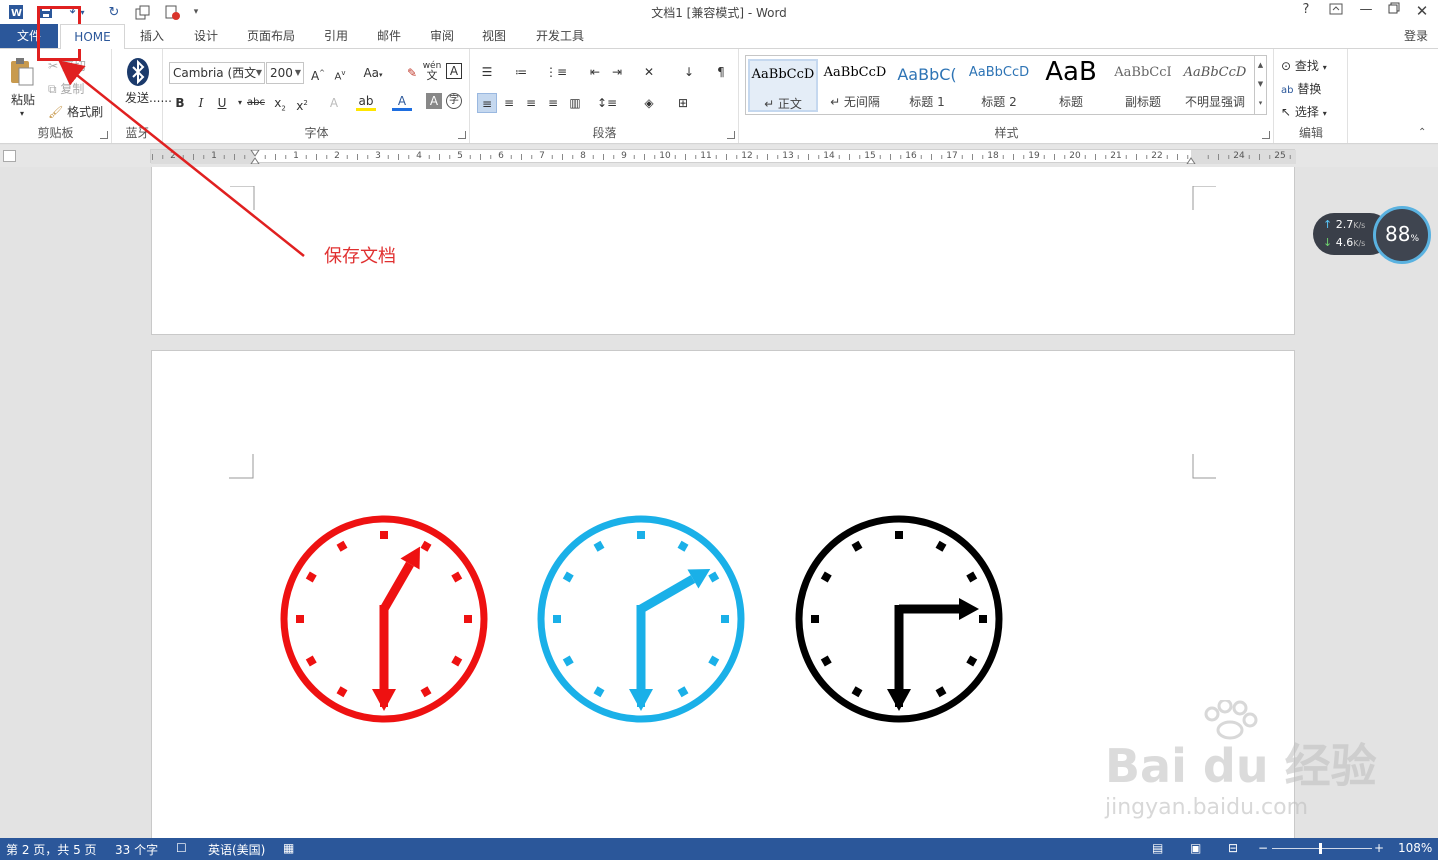 The width and height of the screenshot is (1438, 860). I want to click on subscript-icon: x2, so click(280, 103).